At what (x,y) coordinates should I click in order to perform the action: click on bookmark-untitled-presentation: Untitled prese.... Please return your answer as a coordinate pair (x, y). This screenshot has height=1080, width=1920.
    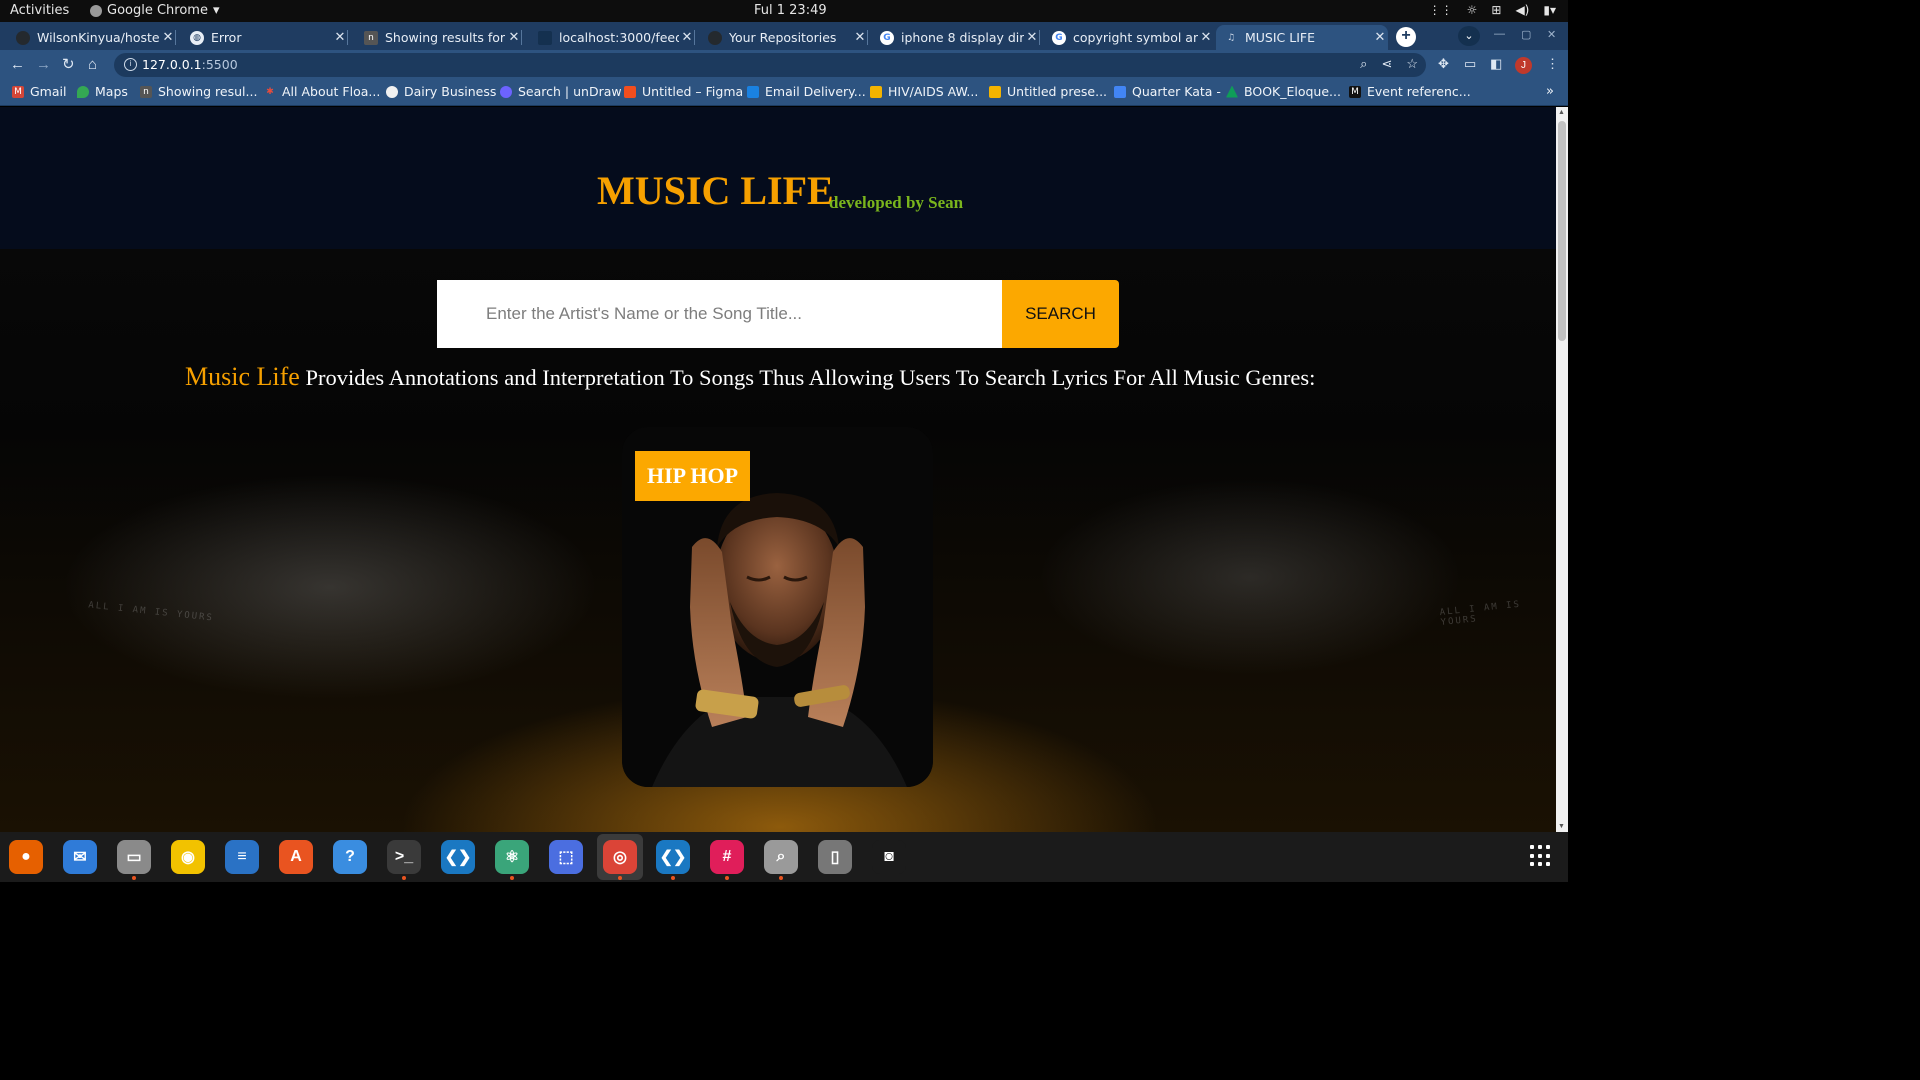
    Looking at the image, I should click on (1048, 91).